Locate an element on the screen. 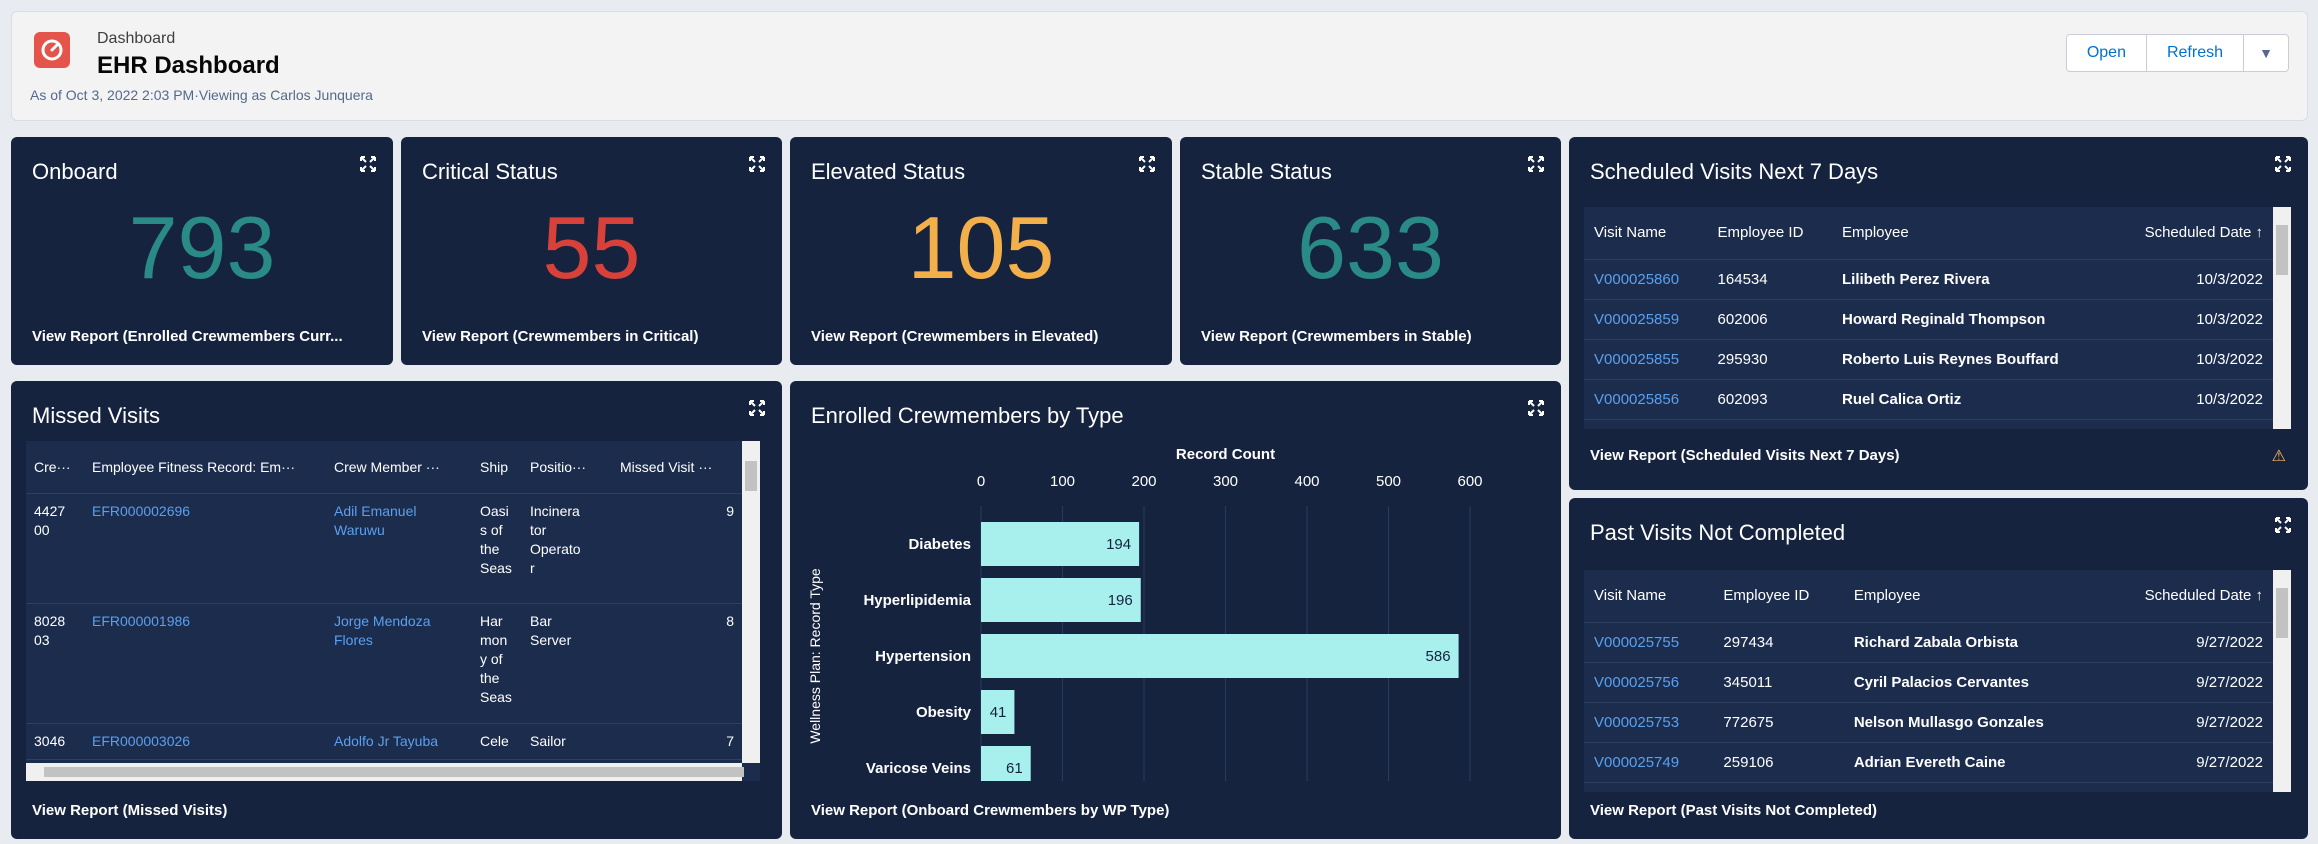  view-report-link: View Report (Crewmembers in Elevated) is located at coordinates (954, 336).